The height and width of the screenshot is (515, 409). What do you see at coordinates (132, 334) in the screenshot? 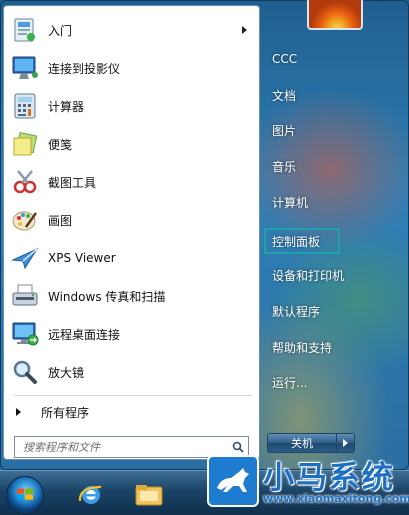
I see `program-item-remote-desktop: 远程桌面连接` at bounding box center [132, 334].